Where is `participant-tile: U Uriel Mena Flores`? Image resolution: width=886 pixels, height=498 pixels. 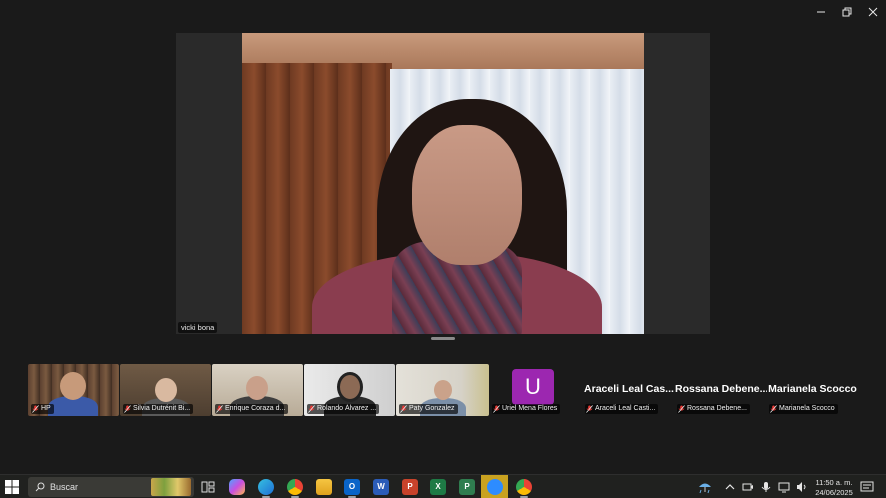 participant-tile: U Uriel Mena Flores is located at coordinates (536, 390).